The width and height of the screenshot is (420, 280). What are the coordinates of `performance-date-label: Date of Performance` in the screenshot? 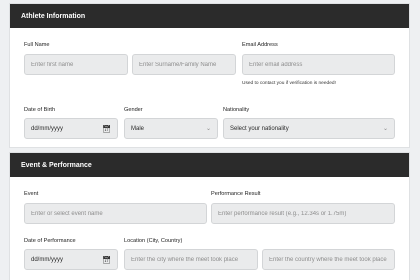 It's located at (50, 241).